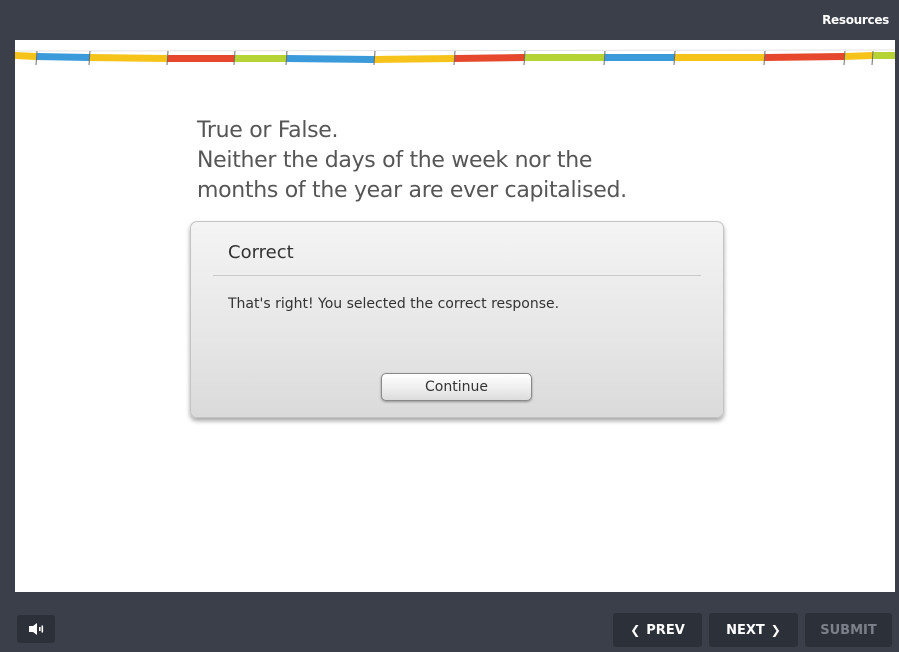  Describe the element at coordinates (455, 57) in the screenshot. I see `decorative-ribbon` at that location.